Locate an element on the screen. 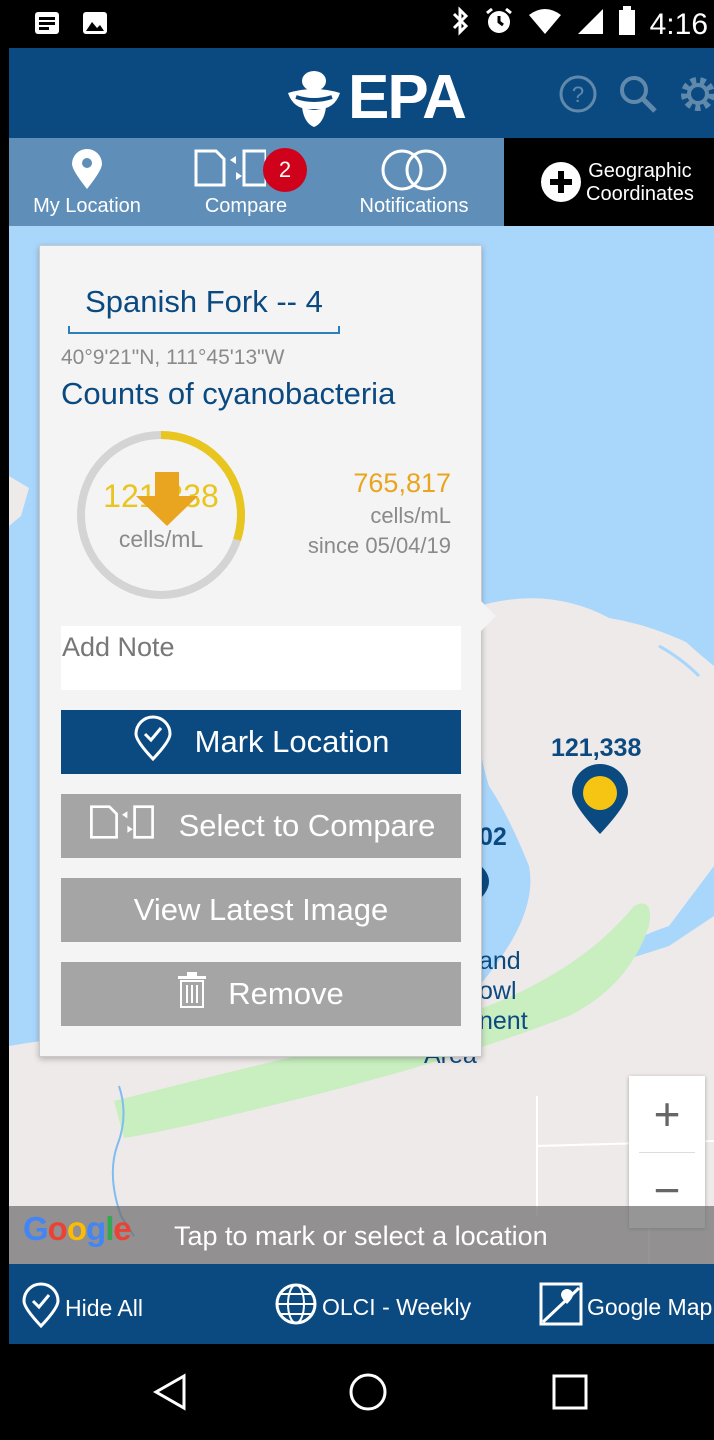 The height and width of the screenshot is (1440, 714). tab-notifications: Notifications is located at coordinates (414, 182).